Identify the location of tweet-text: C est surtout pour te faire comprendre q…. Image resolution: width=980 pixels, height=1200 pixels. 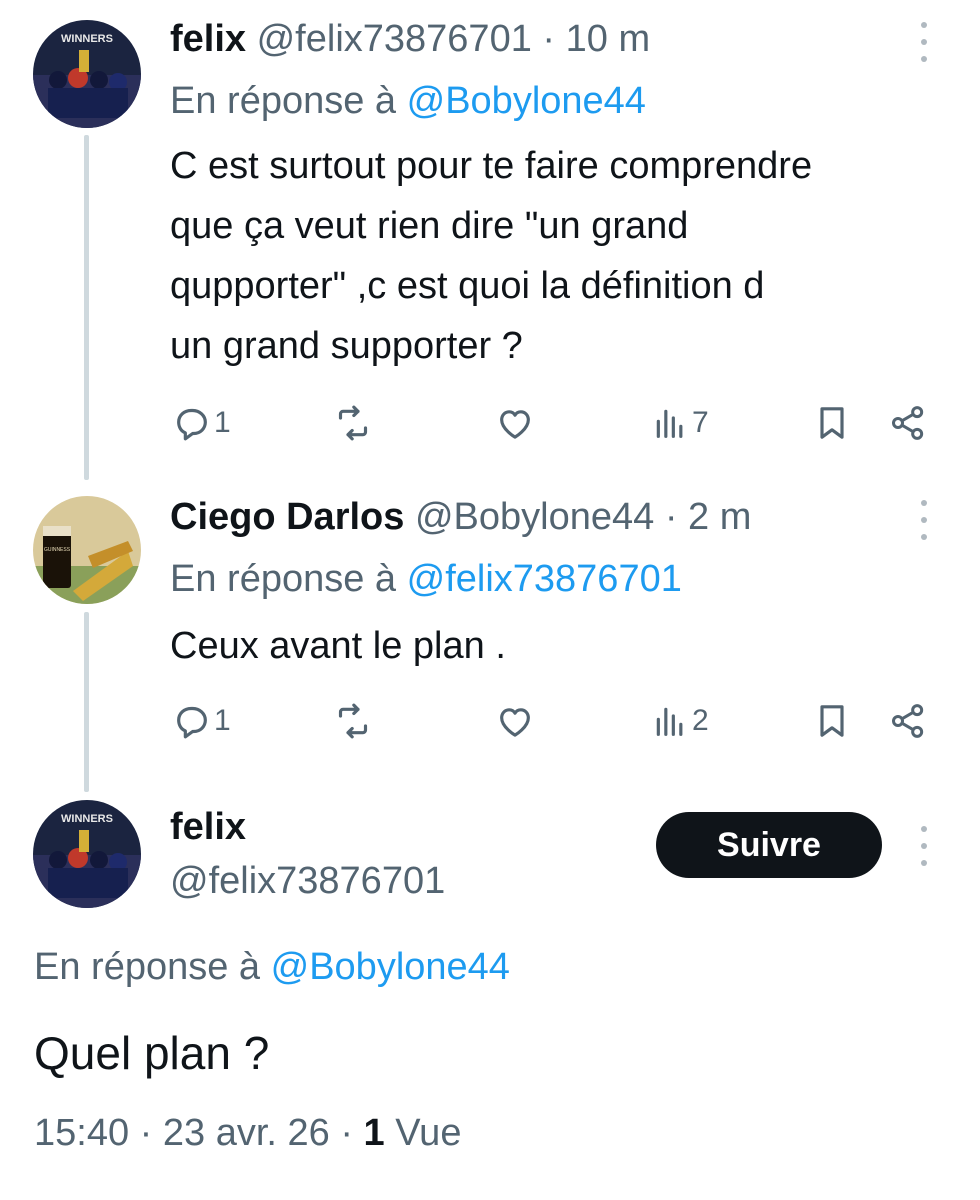
(491, 256).